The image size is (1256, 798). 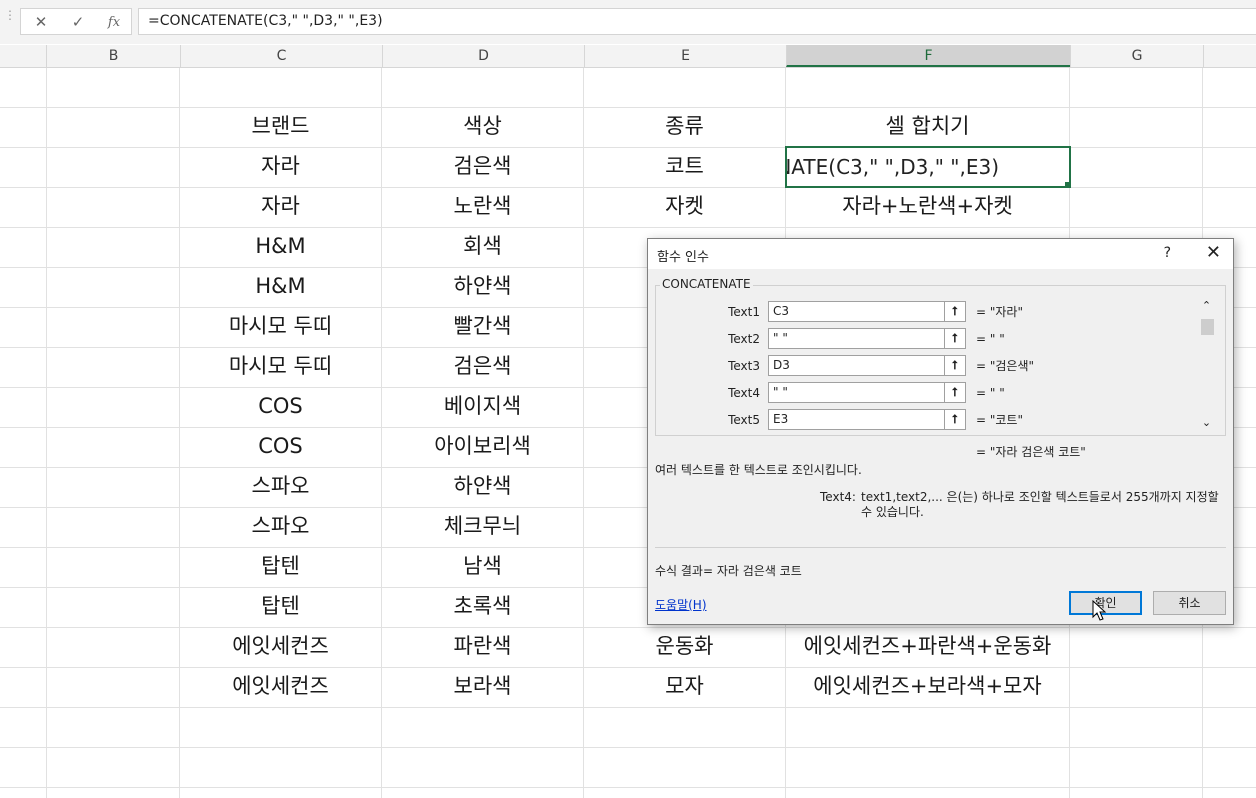 What do you see at coordinates (113, 56) in the screenshot?
I see `column-header-b: B` at bounding box center [113, 56].